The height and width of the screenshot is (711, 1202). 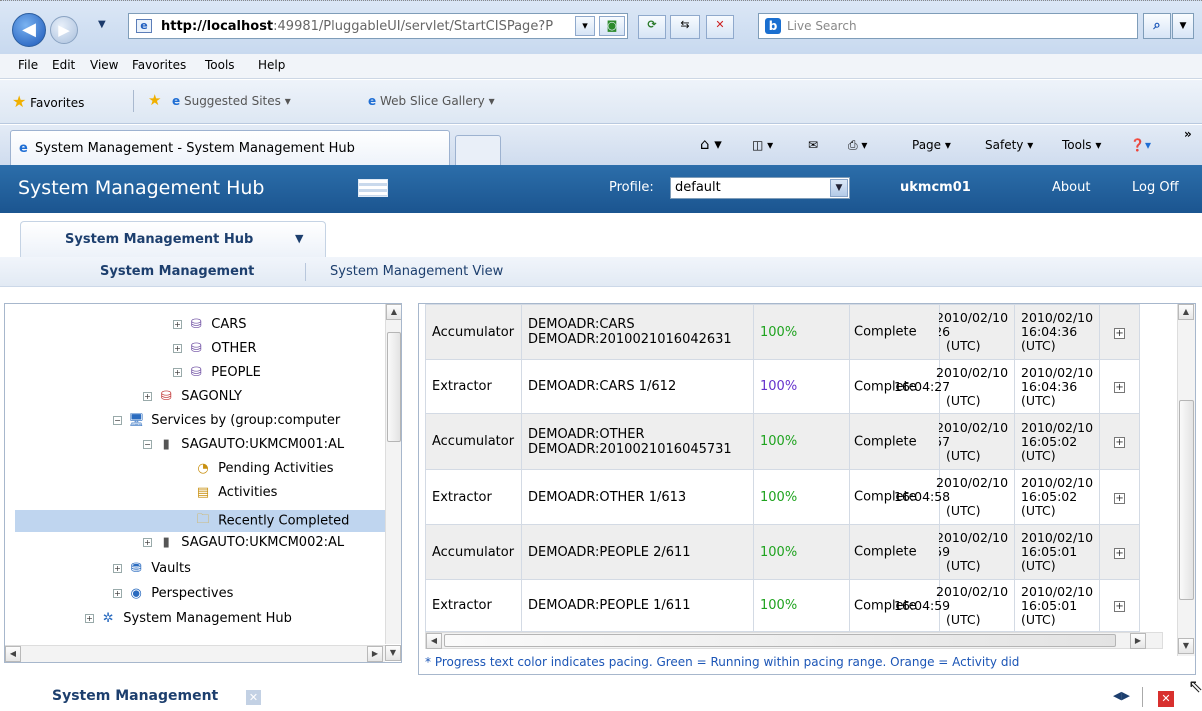 What do you see at coordinates (173, 597) in the screenshot?
I see `tree-item-perspectives: + ◉ Perspectives` at bounding box center [173, 597].